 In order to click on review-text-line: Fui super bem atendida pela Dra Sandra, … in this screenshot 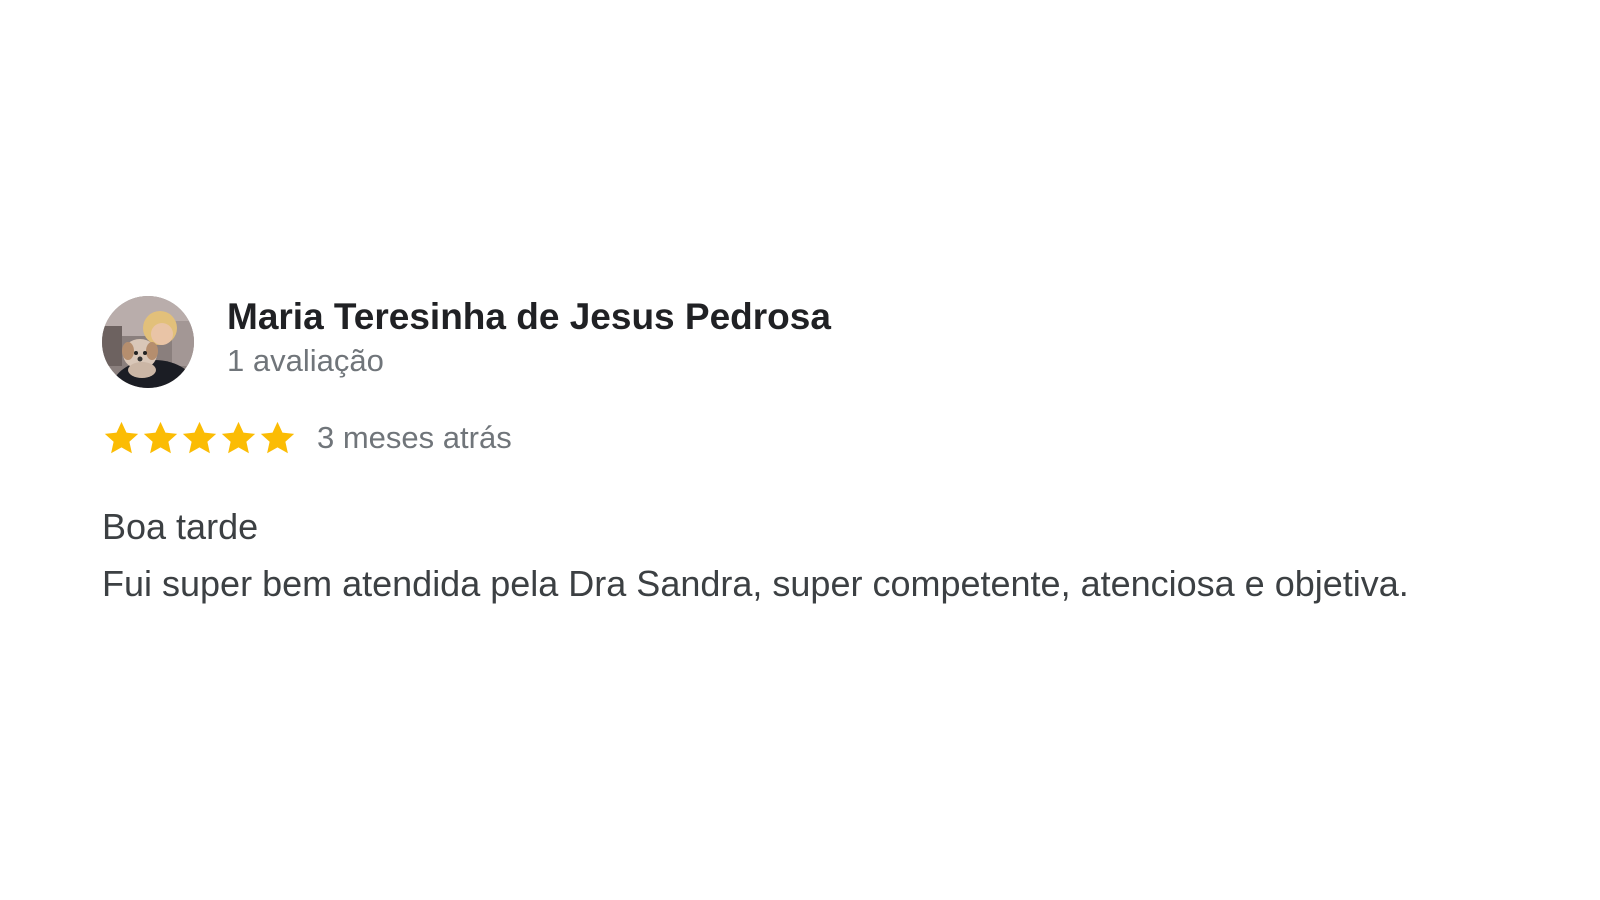, I will do `click(755, 583)`.